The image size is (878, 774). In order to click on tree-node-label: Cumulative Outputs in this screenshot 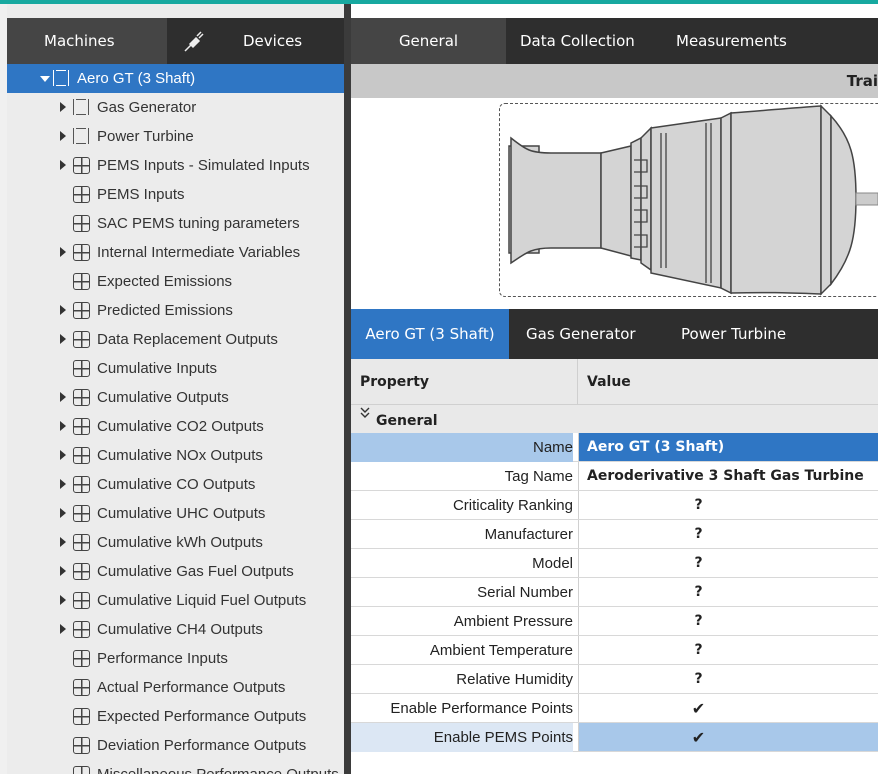, I will do `click(163, 397)`.